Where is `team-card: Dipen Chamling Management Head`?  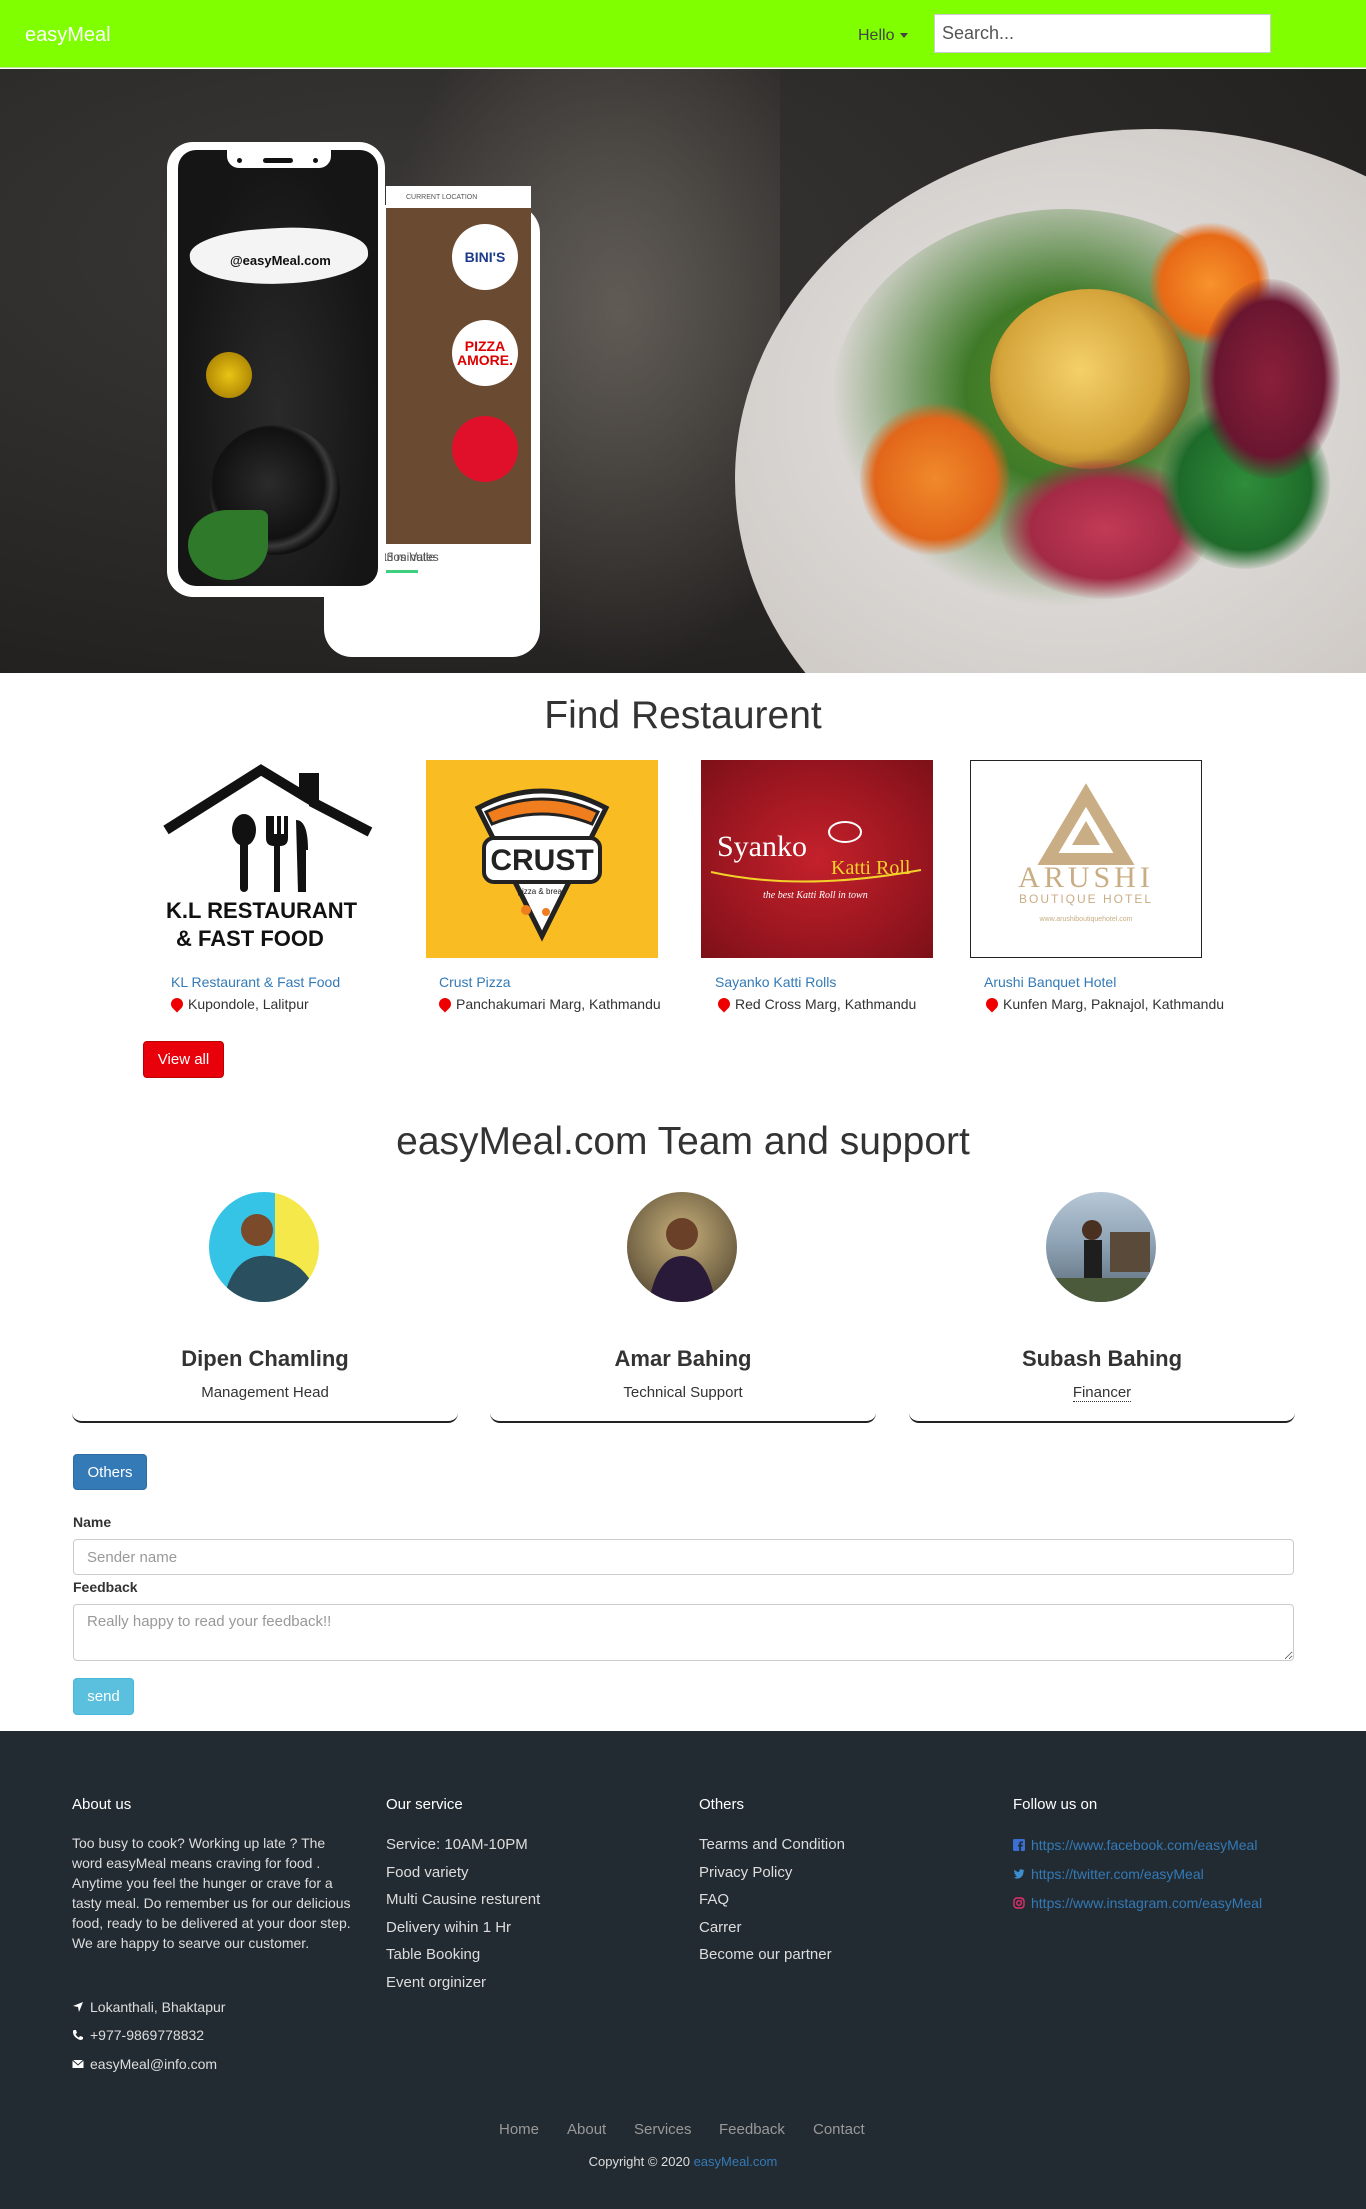 team-card: Dipen Chamling Management Head is located at coordinates (265, 1307).